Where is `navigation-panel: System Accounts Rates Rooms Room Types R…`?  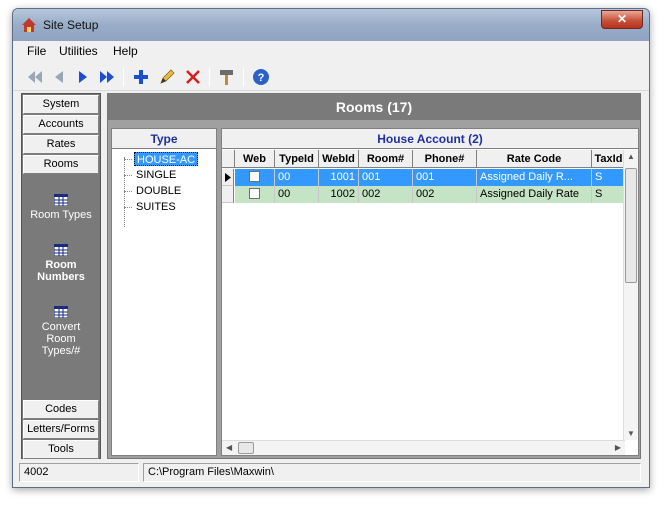 navigation-panel: System Accounts Rates Rooms Room Types R… is located at coordinates (61, 276).